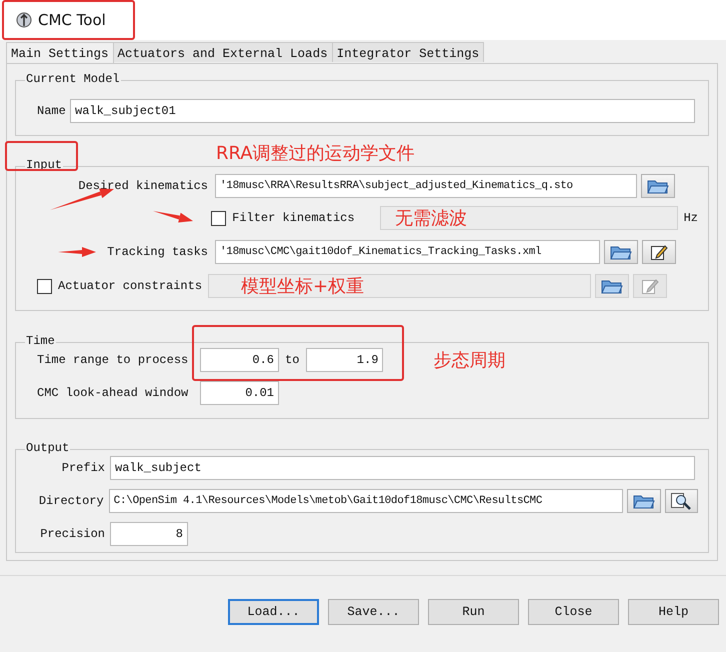 The width and height of the screenshot is (726, 652). Describe the element at coordinates (51, 111) in the screenshot. I see `field-label: Name` at that location.